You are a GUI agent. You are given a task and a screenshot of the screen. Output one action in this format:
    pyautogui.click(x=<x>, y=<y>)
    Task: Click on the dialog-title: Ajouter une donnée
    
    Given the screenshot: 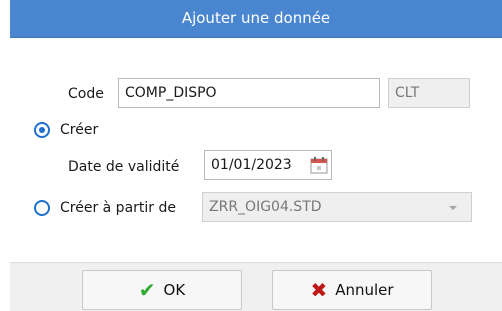 What is the action you would take?
    pyautogui.click(x=256, y=18)
    